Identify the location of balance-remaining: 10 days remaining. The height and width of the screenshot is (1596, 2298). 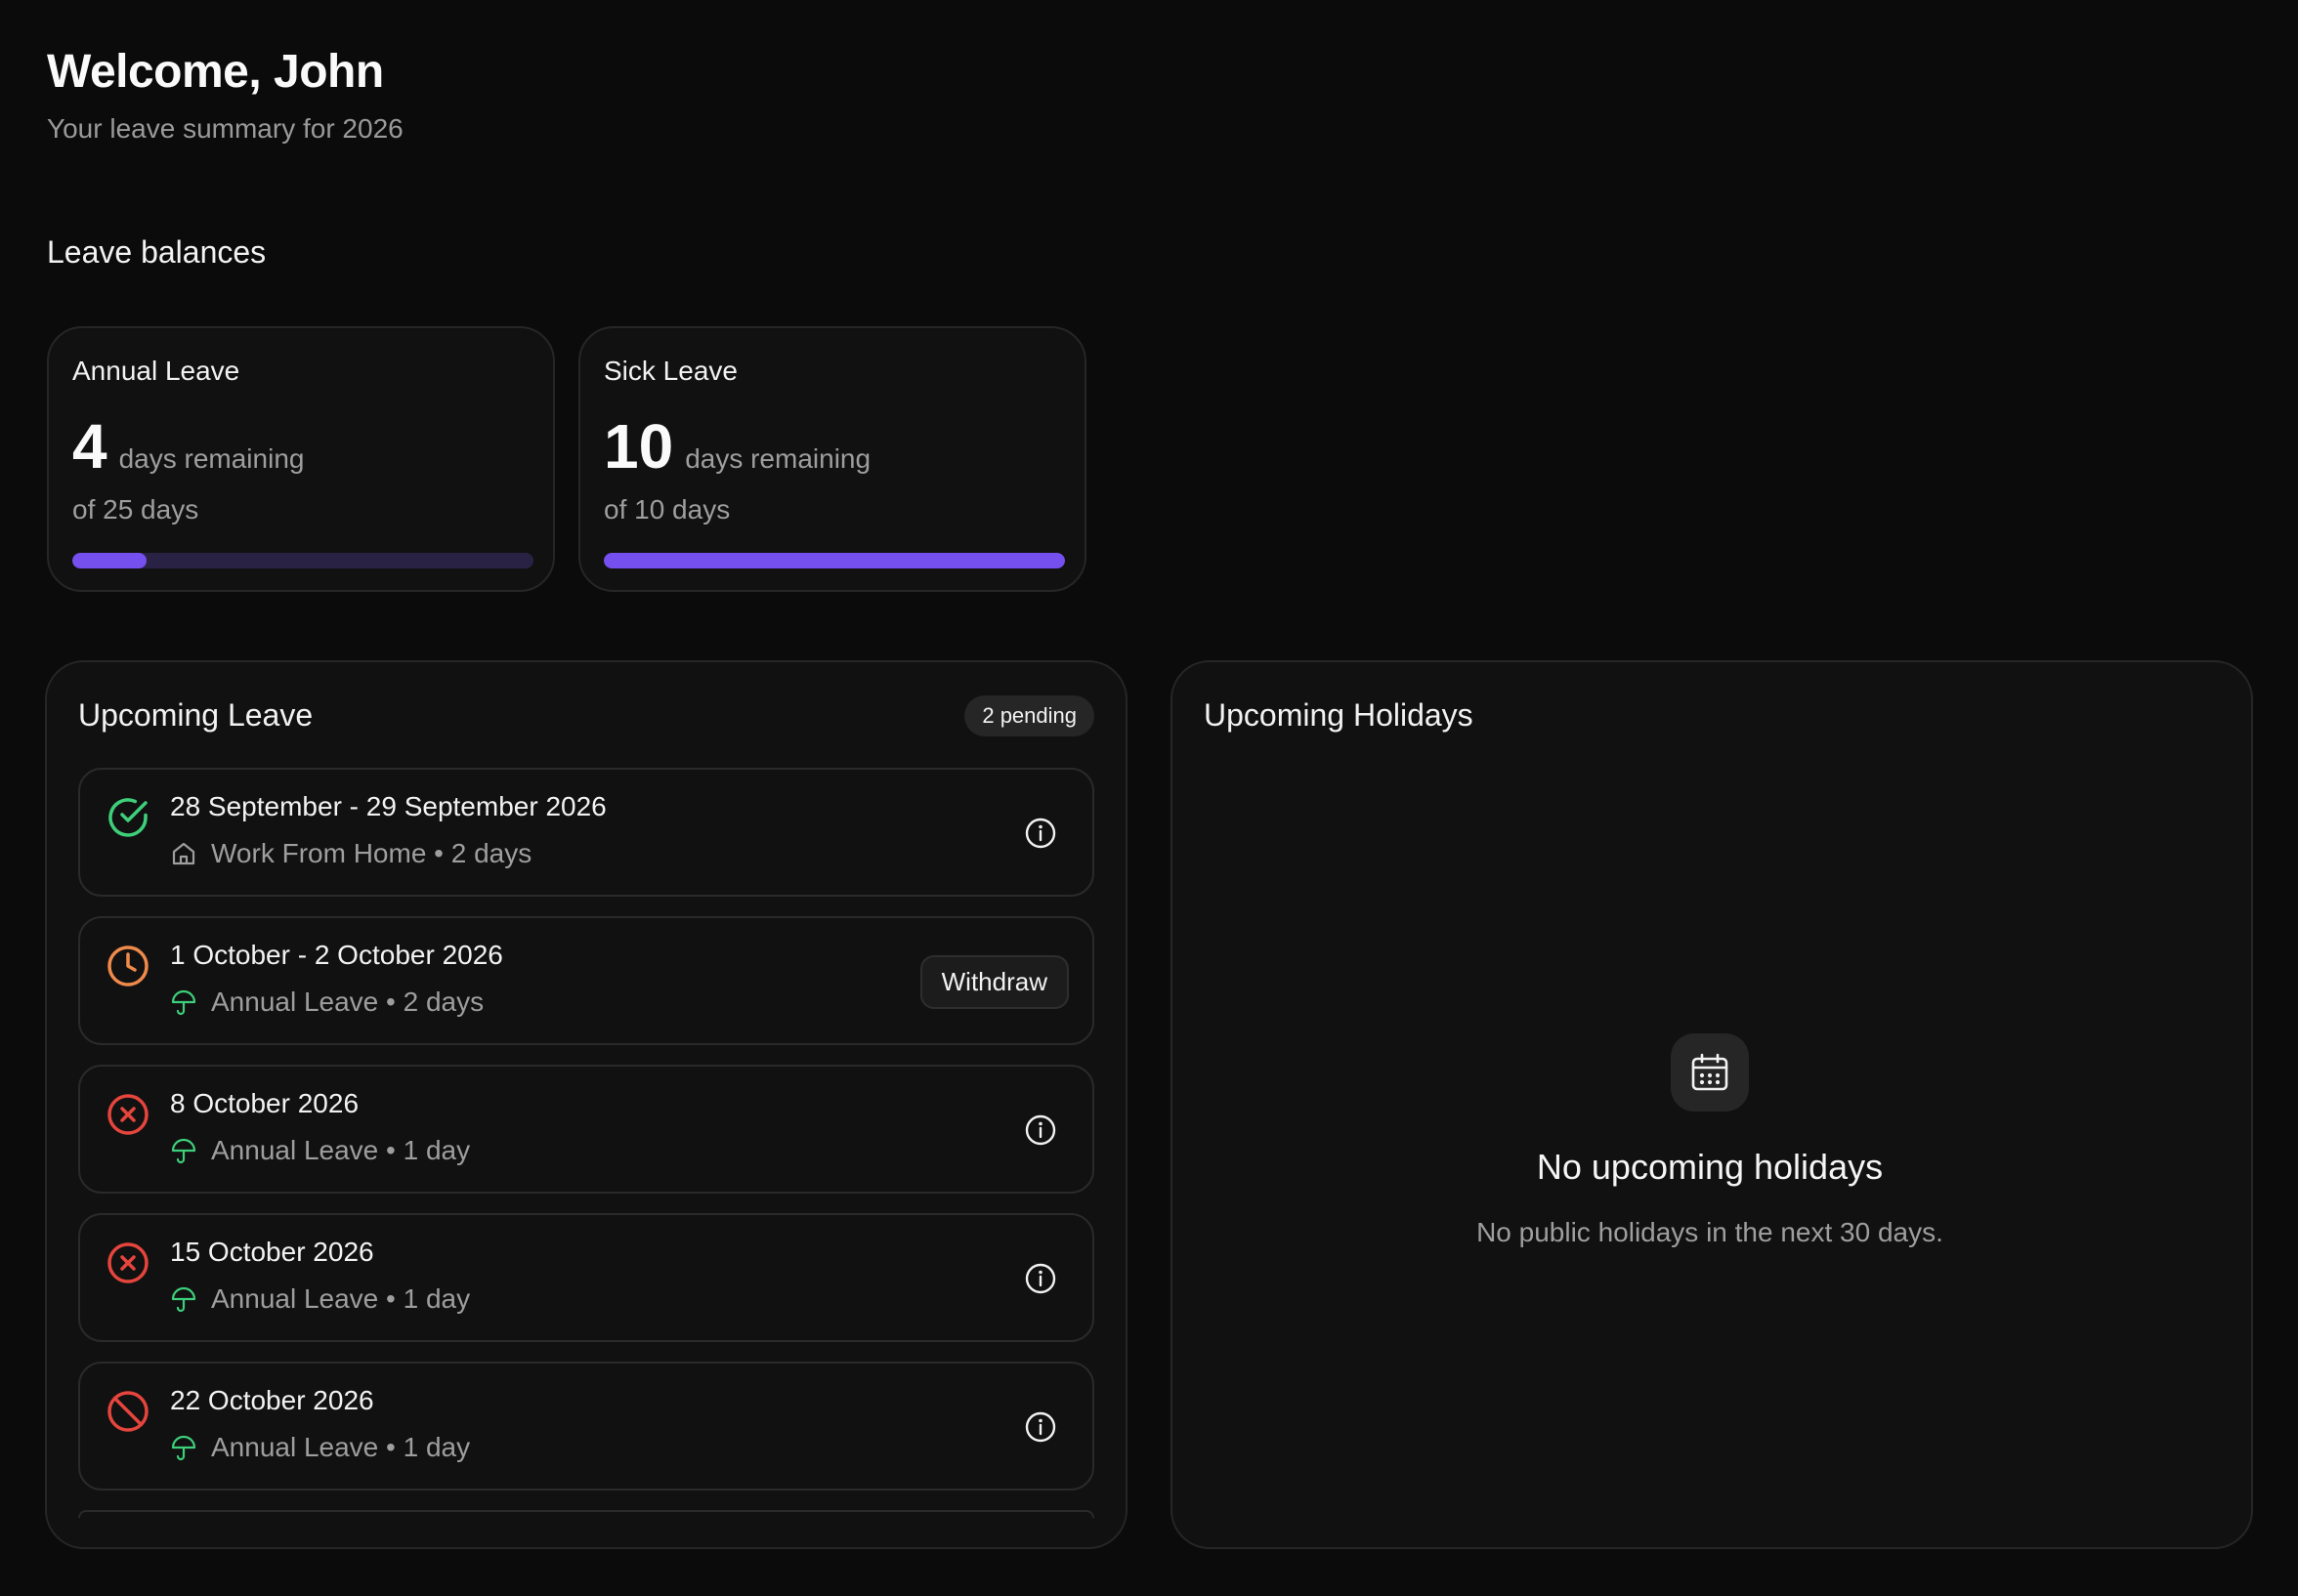
(737, 446).